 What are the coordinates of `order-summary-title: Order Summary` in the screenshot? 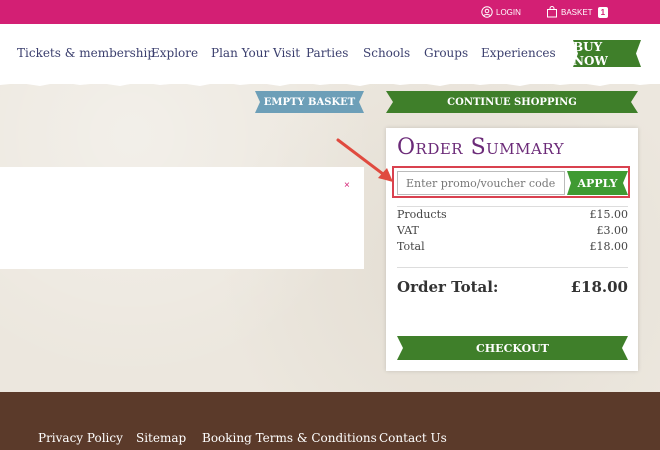 It's located at (481, 147).